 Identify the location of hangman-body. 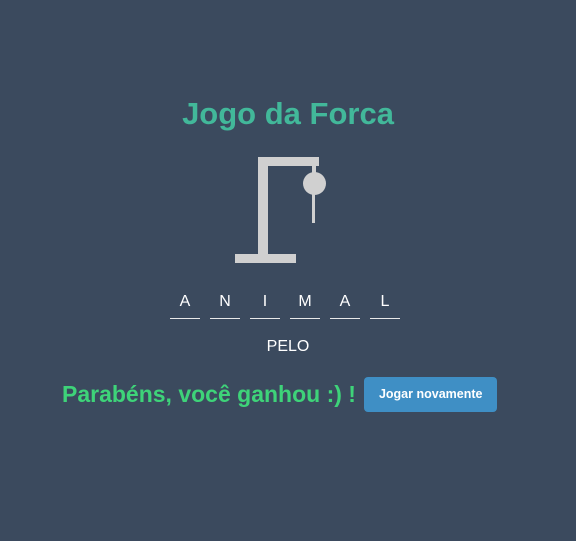
(313, 208).